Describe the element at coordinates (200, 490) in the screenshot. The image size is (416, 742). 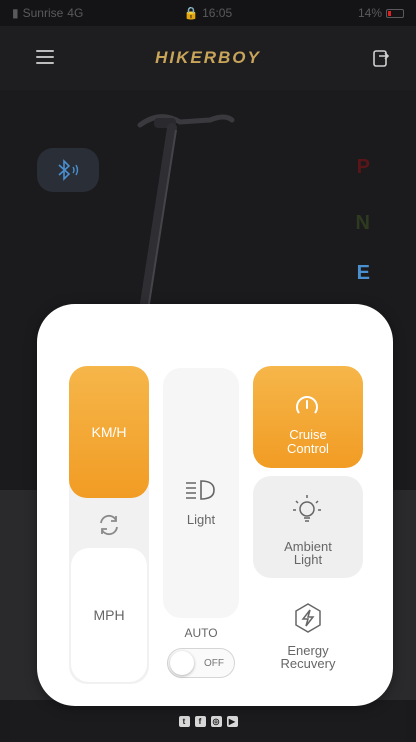
I see `headlight-icon` at that location.